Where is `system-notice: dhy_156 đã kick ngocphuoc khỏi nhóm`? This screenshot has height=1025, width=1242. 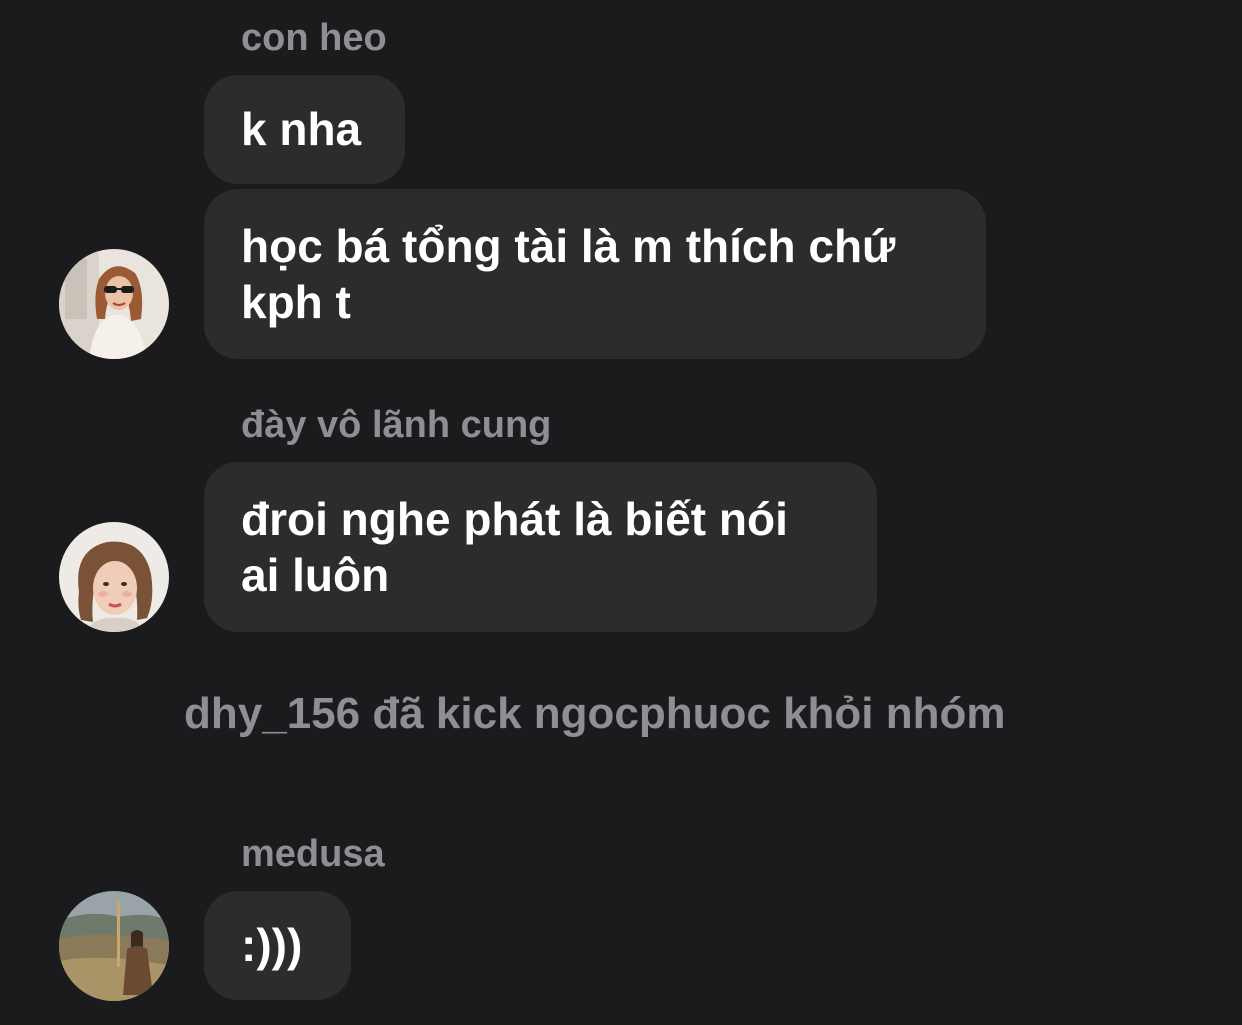 system-notice: dhy_156 đã kick ngocphuoc khỏi nhóm is located at coordinates (595, 713).